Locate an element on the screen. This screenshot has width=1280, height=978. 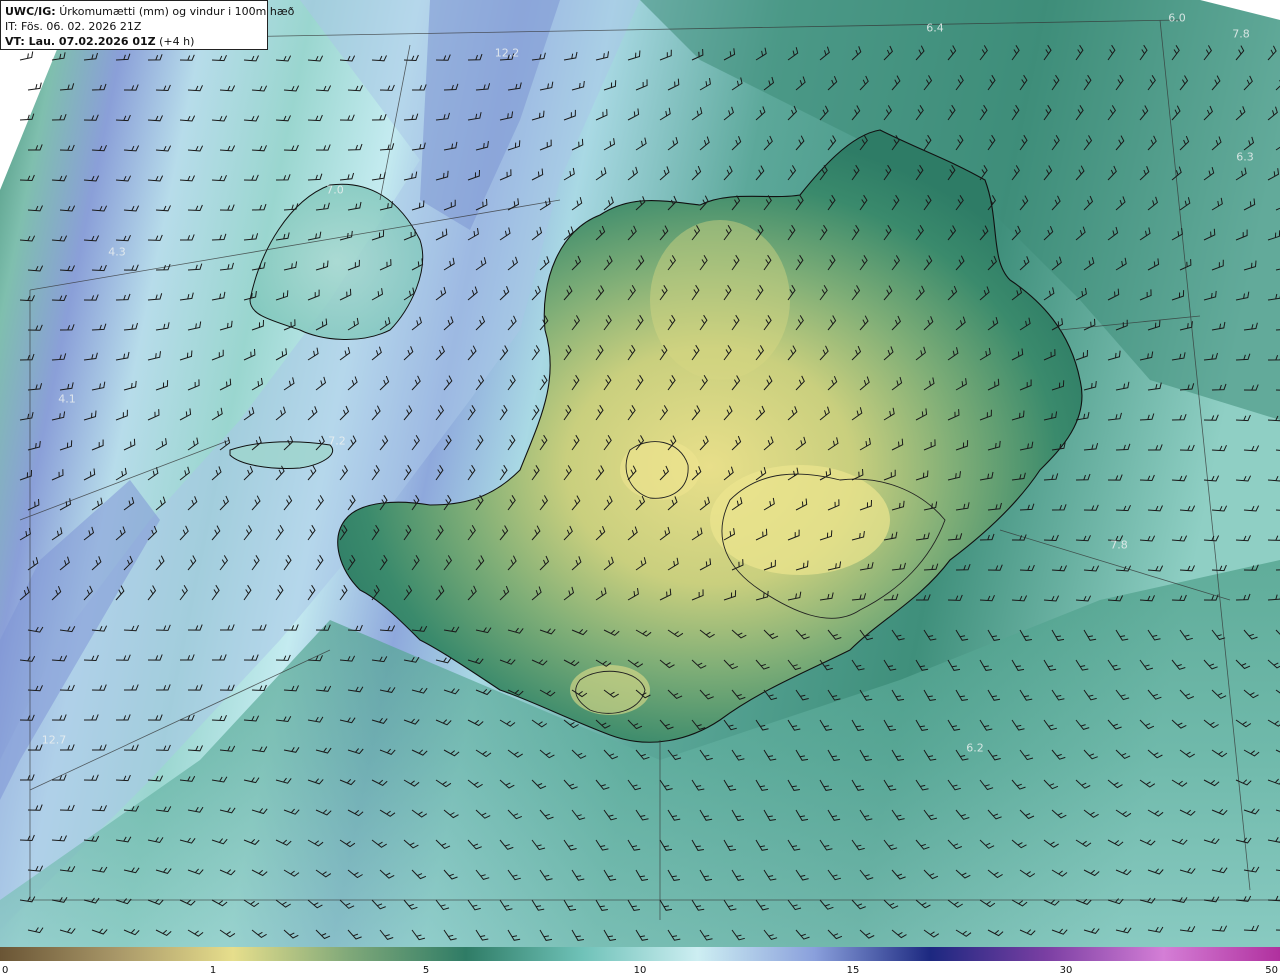
colorbar-legend: 0 1 5 10 15 30 50 is located at coordinates (640, 962).